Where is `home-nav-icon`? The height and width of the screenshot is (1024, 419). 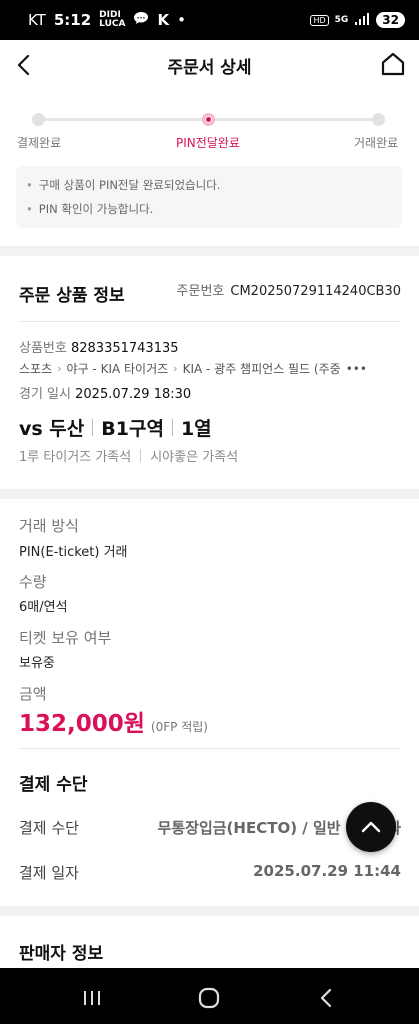 home-nav-icon is located at coordinates (209, 998).